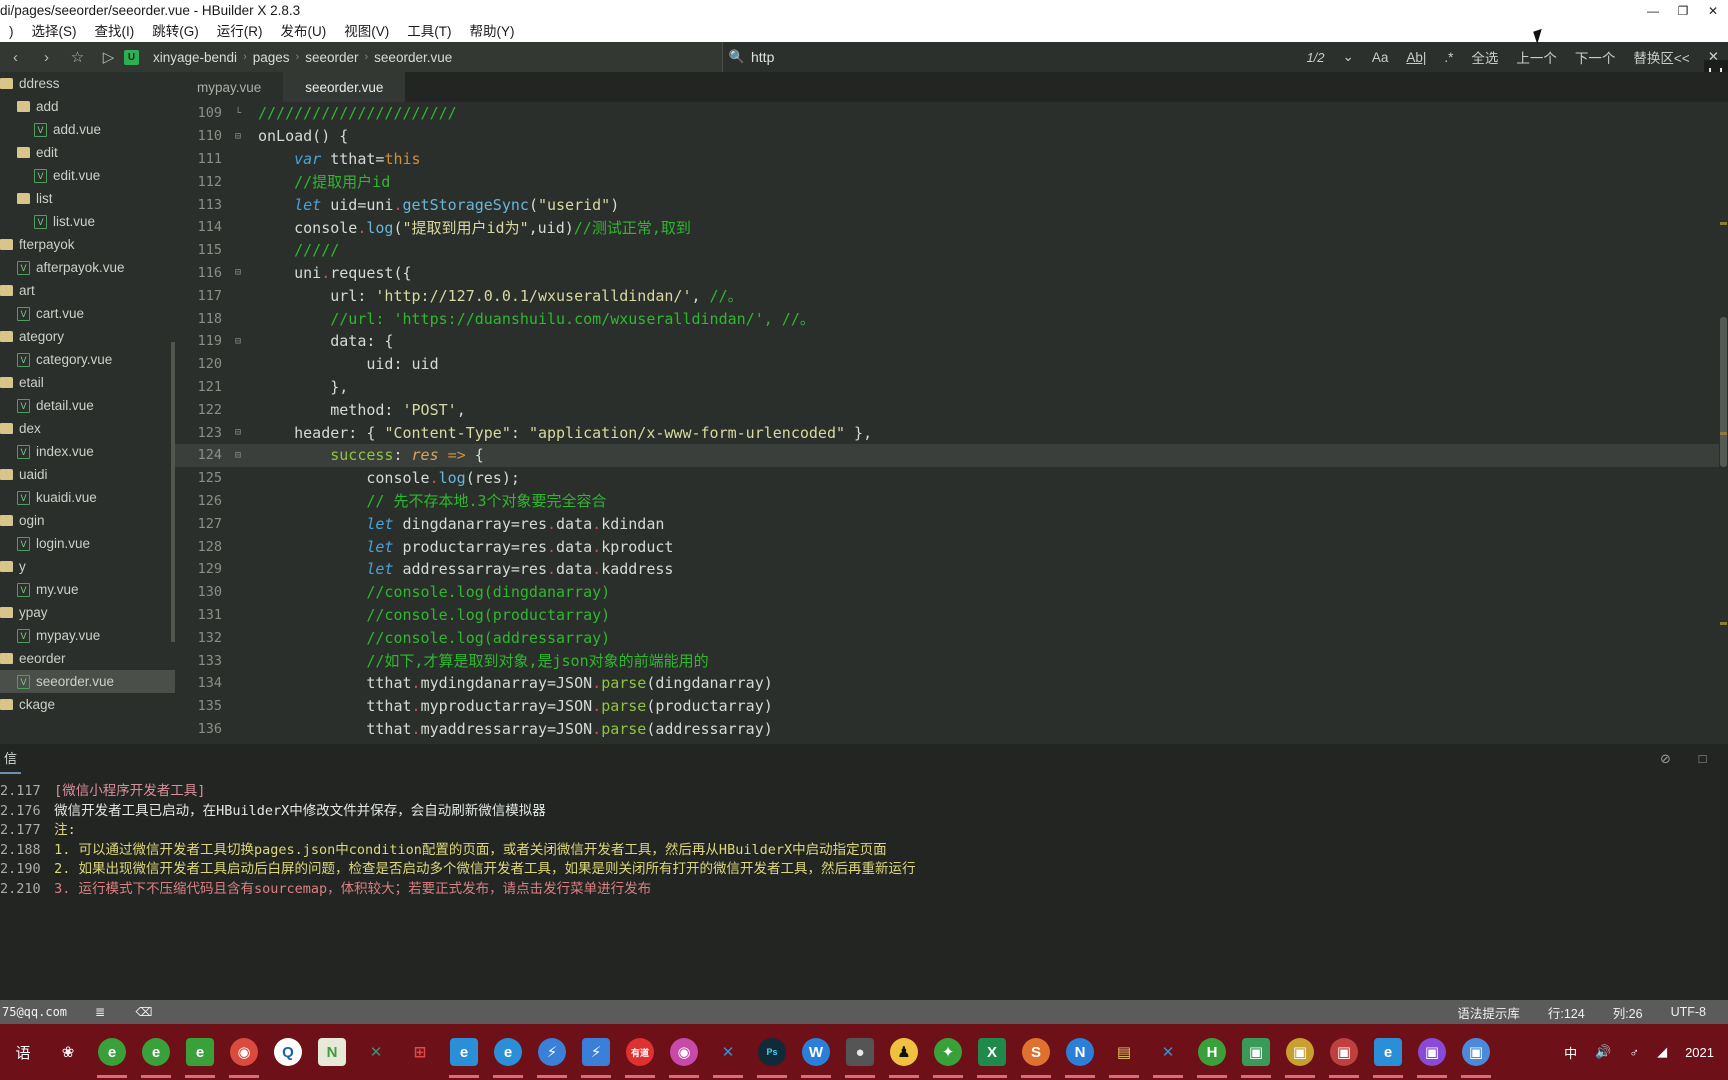  What do you see at coordinates (1595, 57) in the screenshot?
I see `find-next-button: 下一个` at bounding box center [1595, 57].